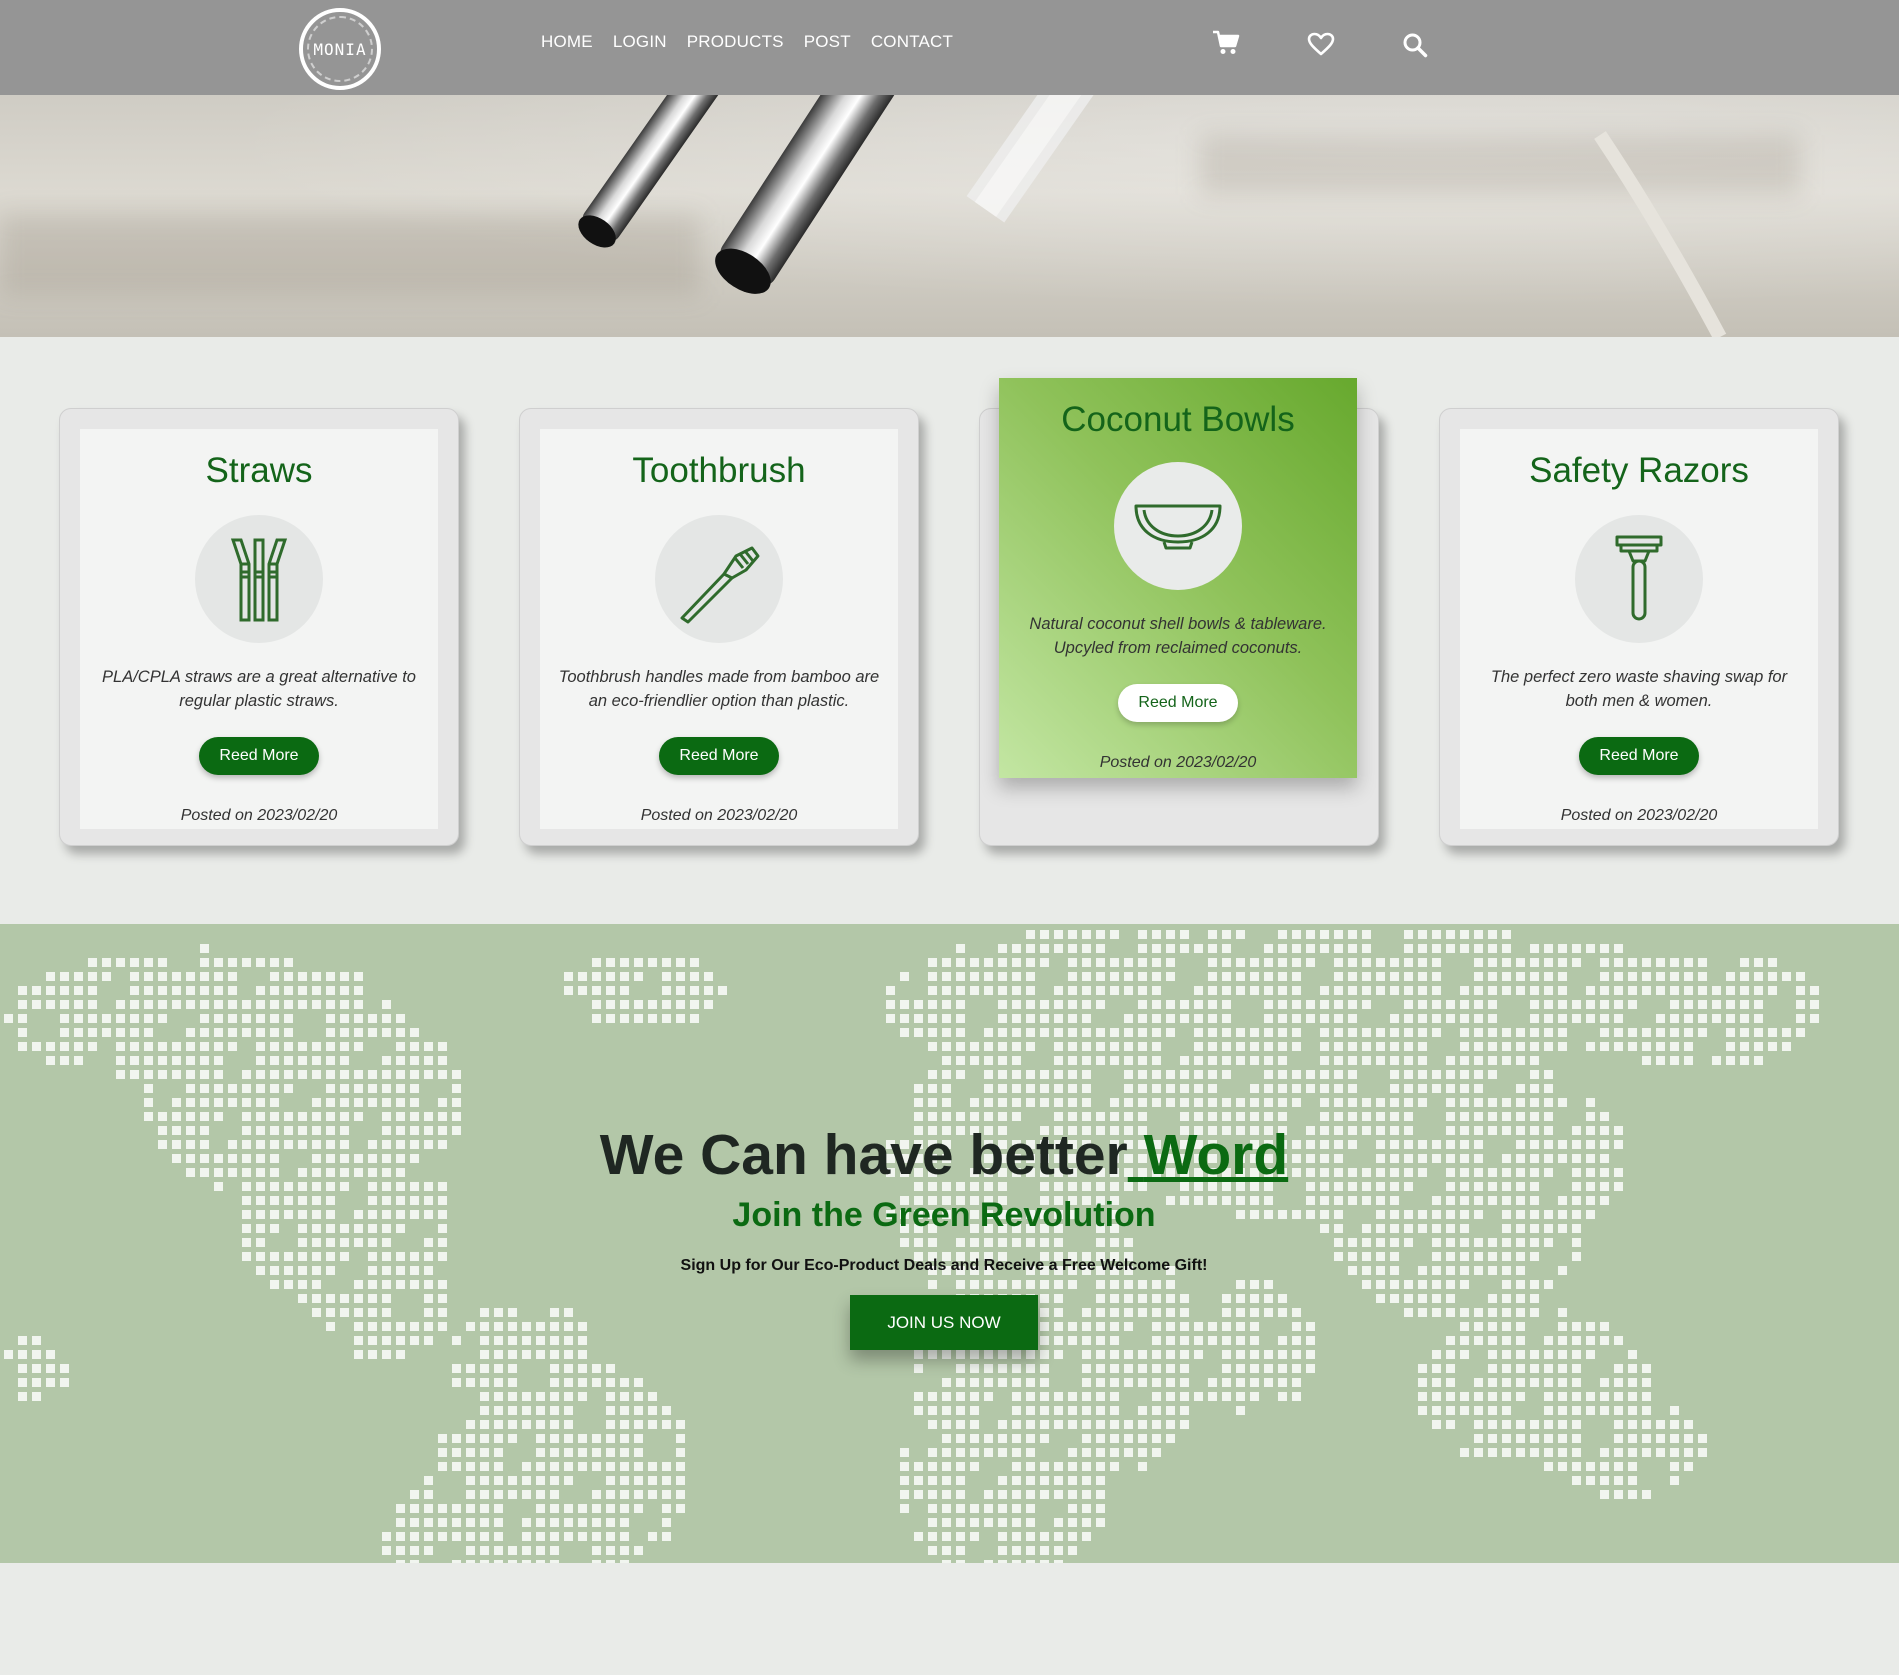 The height and width of the screenshot is (1675, 1899). What do you see at coordinates (340, 49) in the screenshot?
I see `logo: MONIA` at bounding box center [340, 49].